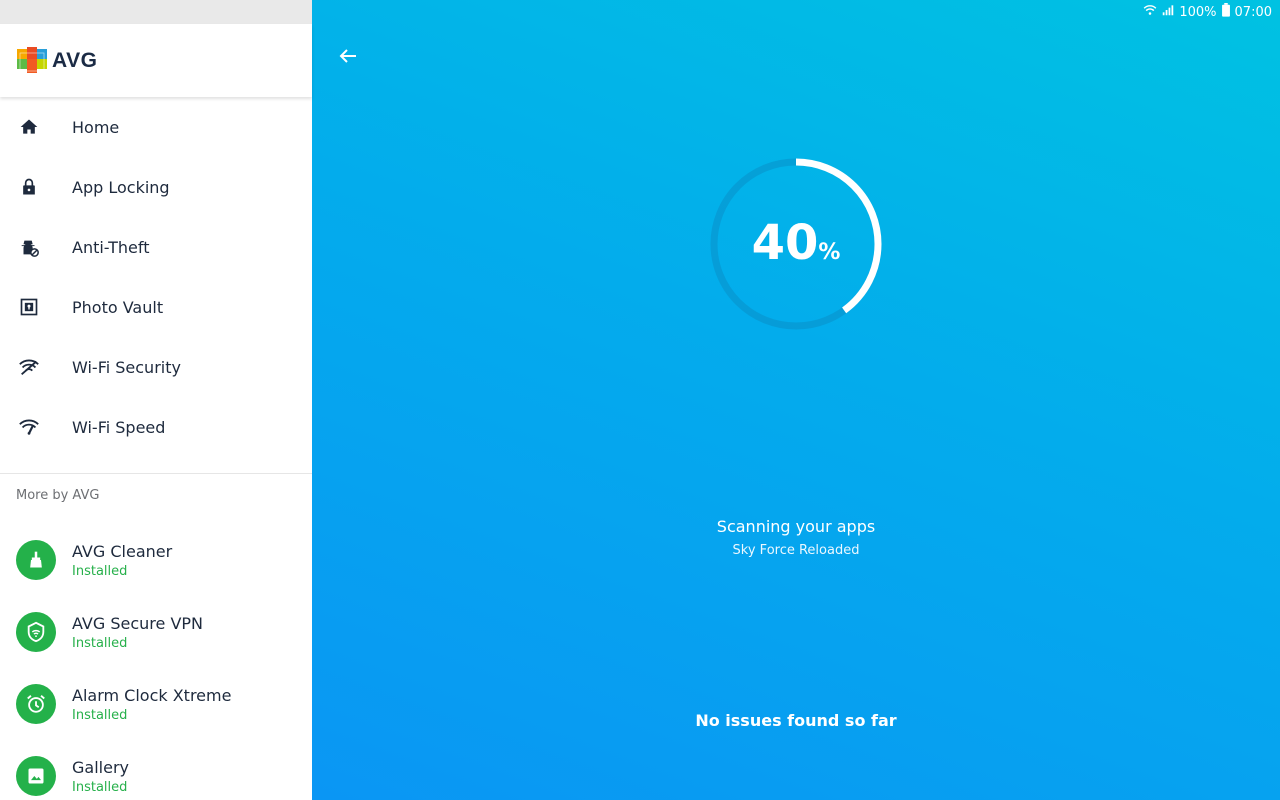 The width and height of the screenshot is (1280, 800). What do you see at coordinates (1253, 12) in the screenshot?
I see `clock-time: 07:00` at bounding box center [1253, 12].